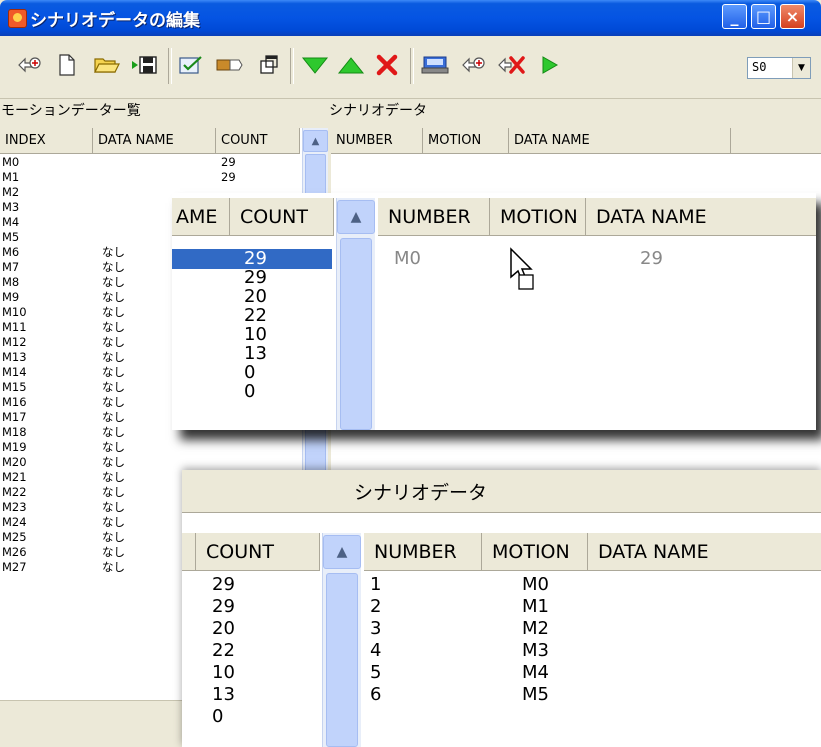 The width and height of the screenshot is (821, 747). Describe the element at coordinates (11, 237) in the screenshot. I see `row-index: M5` at that location.